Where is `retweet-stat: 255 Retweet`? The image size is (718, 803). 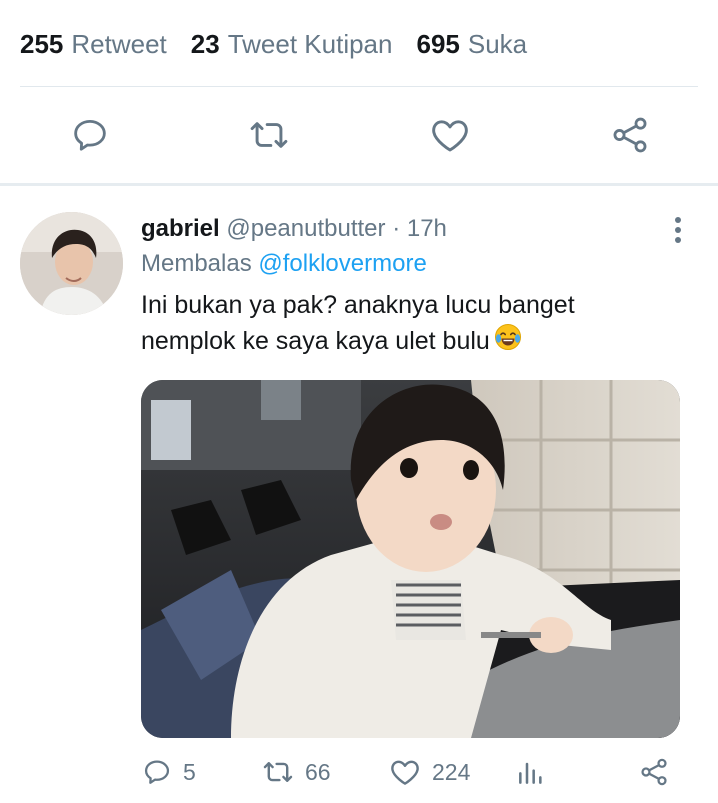
retweet-stat: 255 Retweet is located at coordinates (93, 44).